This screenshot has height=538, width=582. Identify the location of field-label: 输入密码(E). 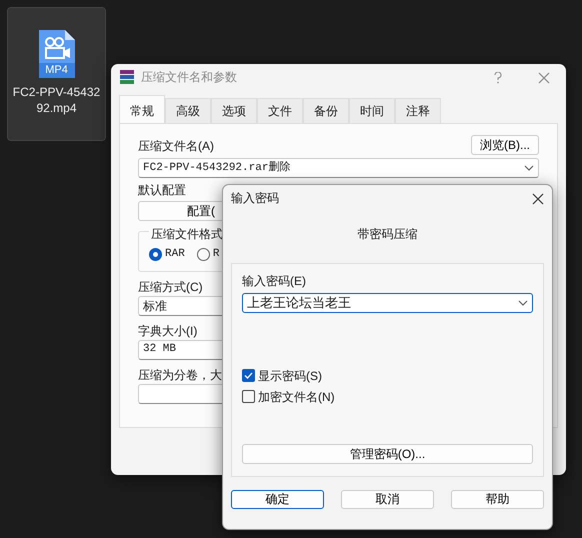
(274, 281).